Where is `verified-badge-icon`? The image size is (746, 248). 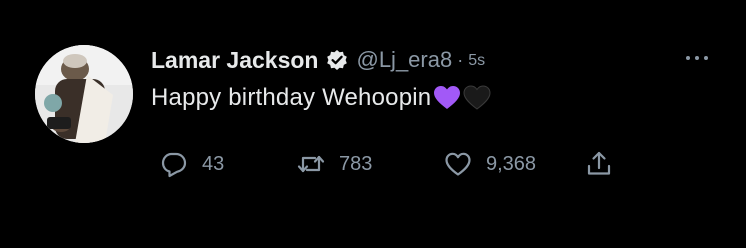
verified-badge-icon is located at coordinates (337, 60).